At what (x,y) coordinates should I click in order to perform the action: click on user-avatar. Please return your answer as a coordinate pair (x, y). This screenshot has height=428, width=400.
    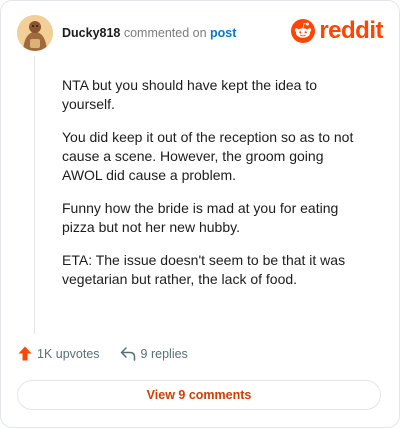
    Looking at the image, I should click on (35, 33).